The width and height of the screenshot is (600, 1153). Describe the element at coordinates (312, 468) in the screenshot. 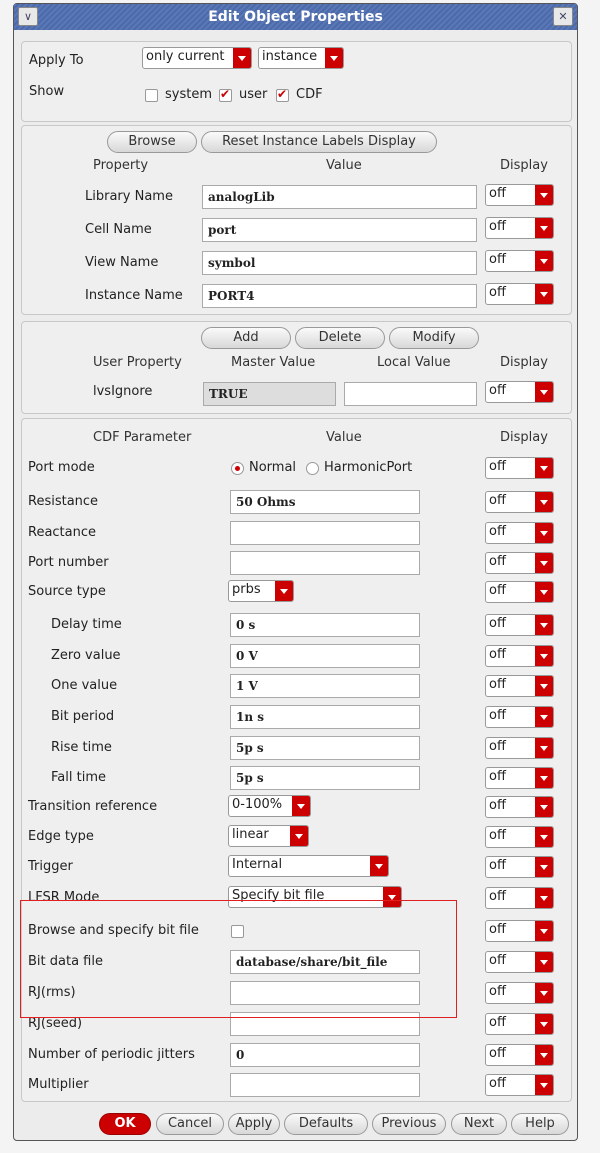

I see `port-mode-radio-harmonicport` at that location.